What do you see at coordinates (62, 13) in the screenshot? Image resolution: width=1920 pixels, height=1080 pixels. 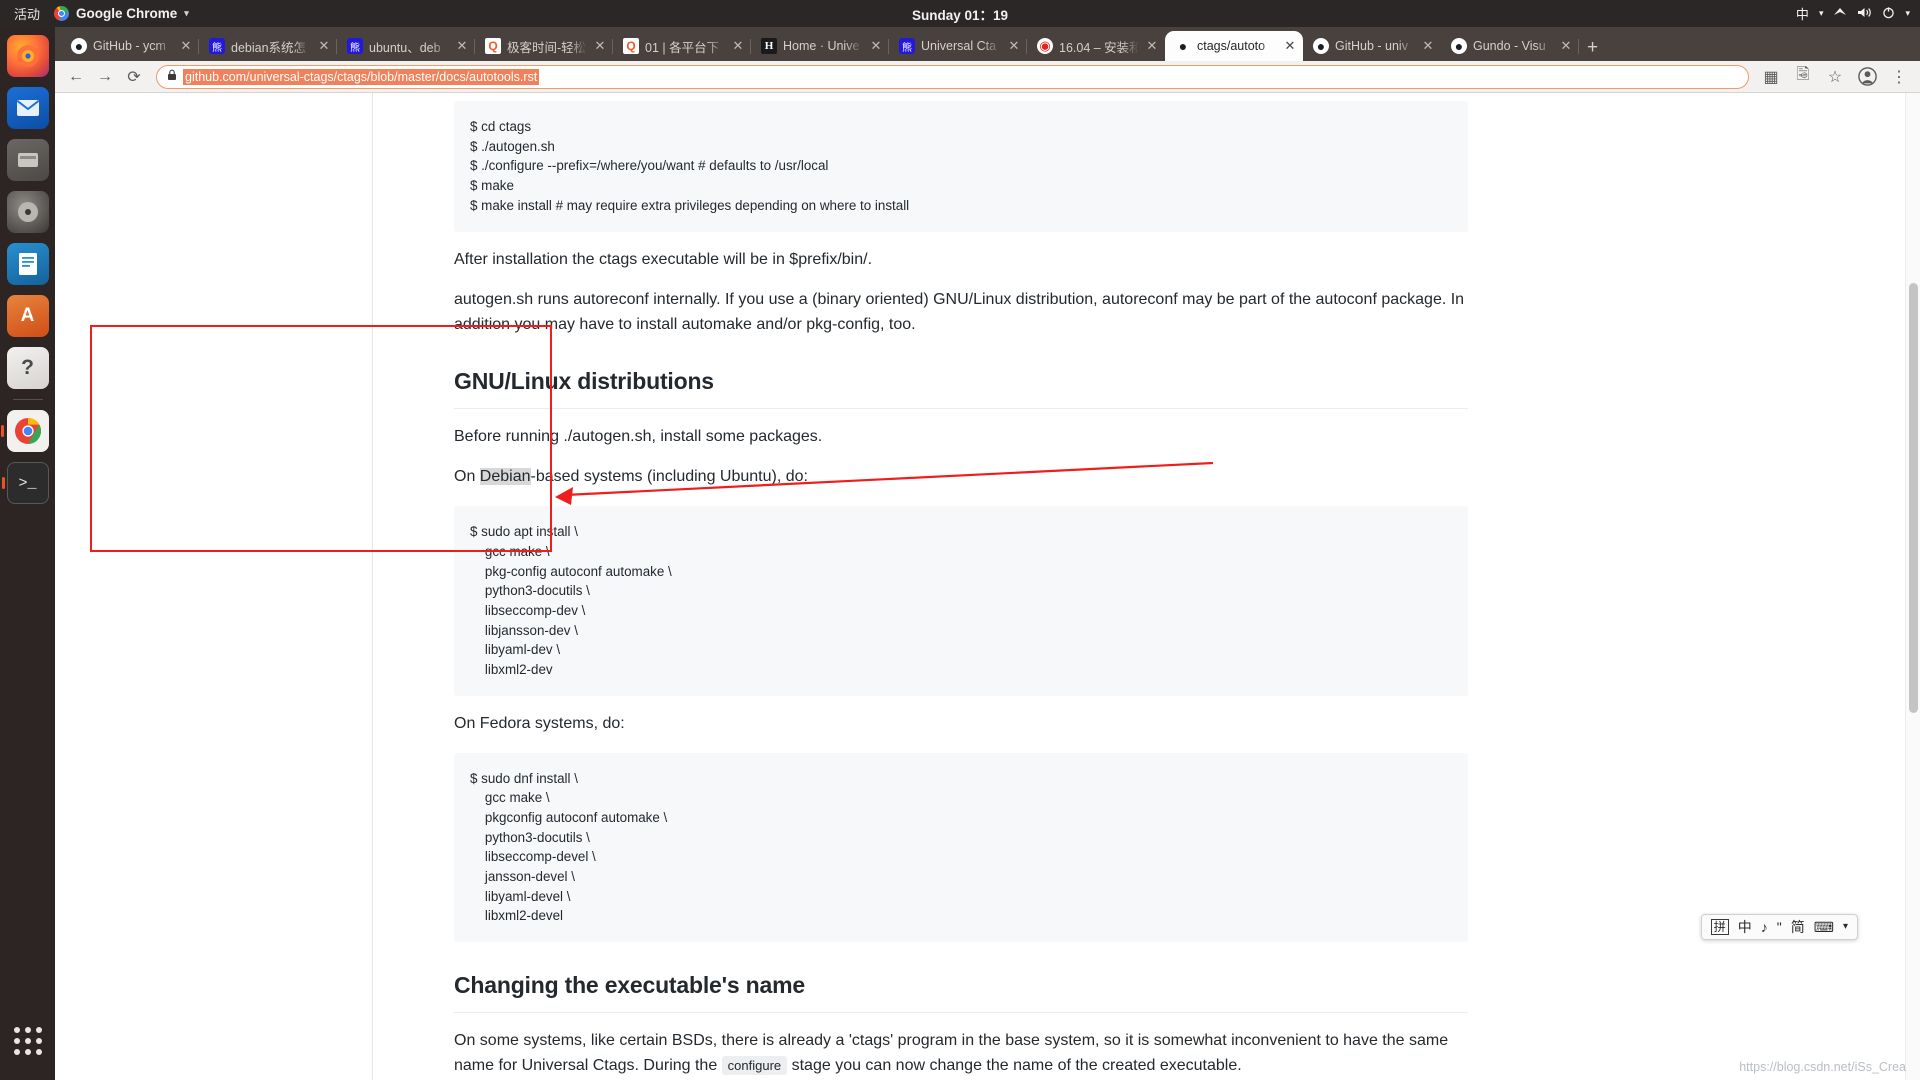 I see `chrome-logo-icon` at bounding box center [62, 13].